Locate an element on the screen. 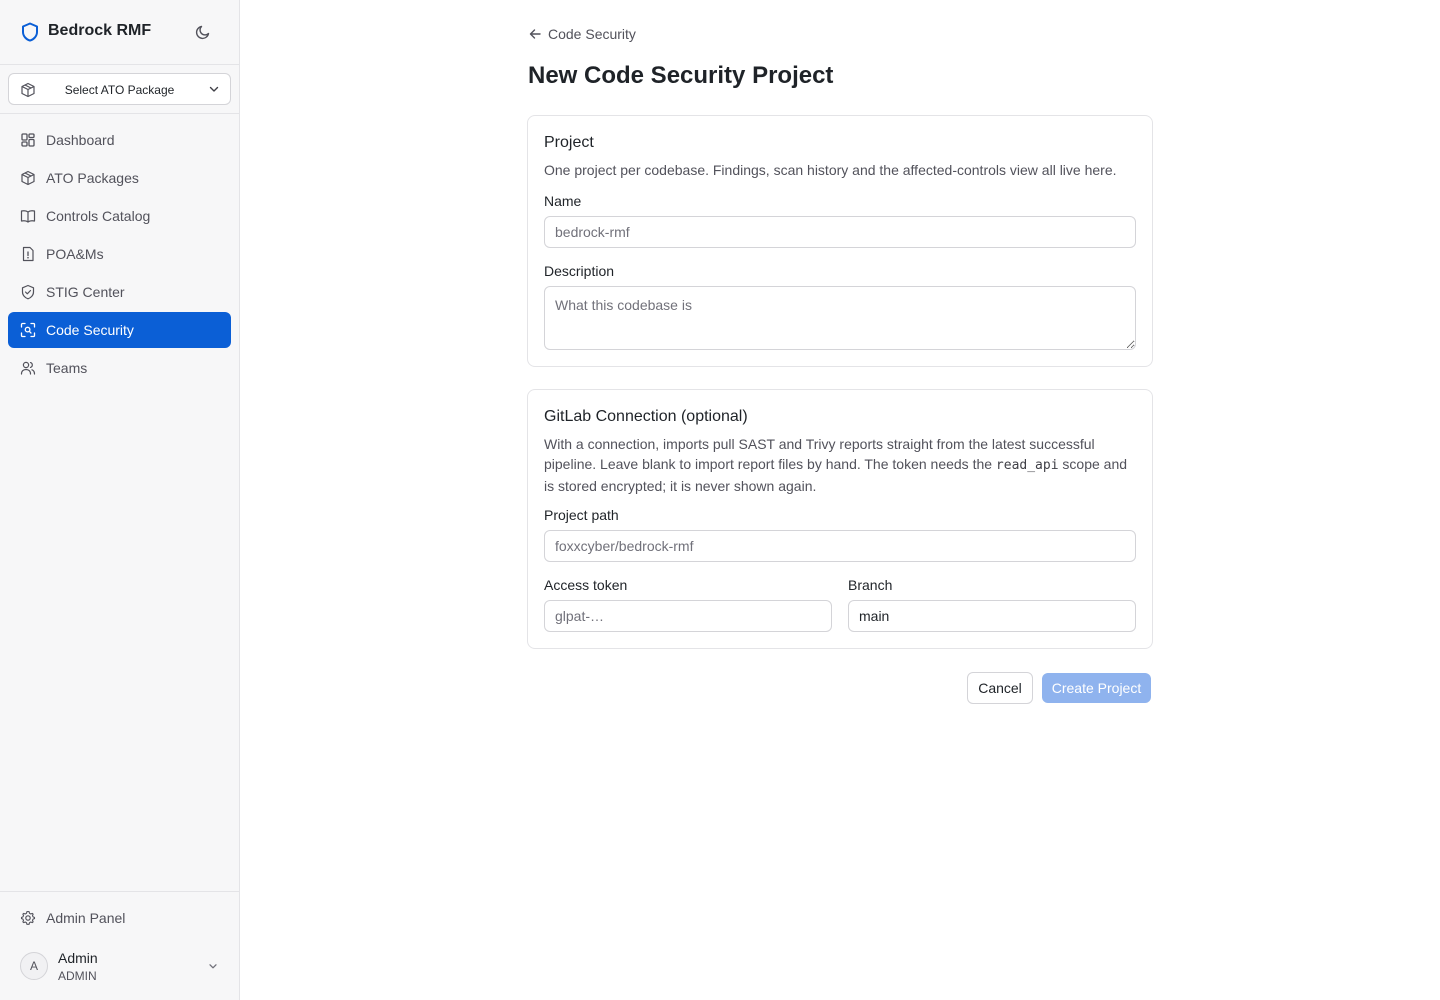 Image resolution: width=1440 pixels, height=1000 pixels. description-label: Description is located at coordinates (579, 271).